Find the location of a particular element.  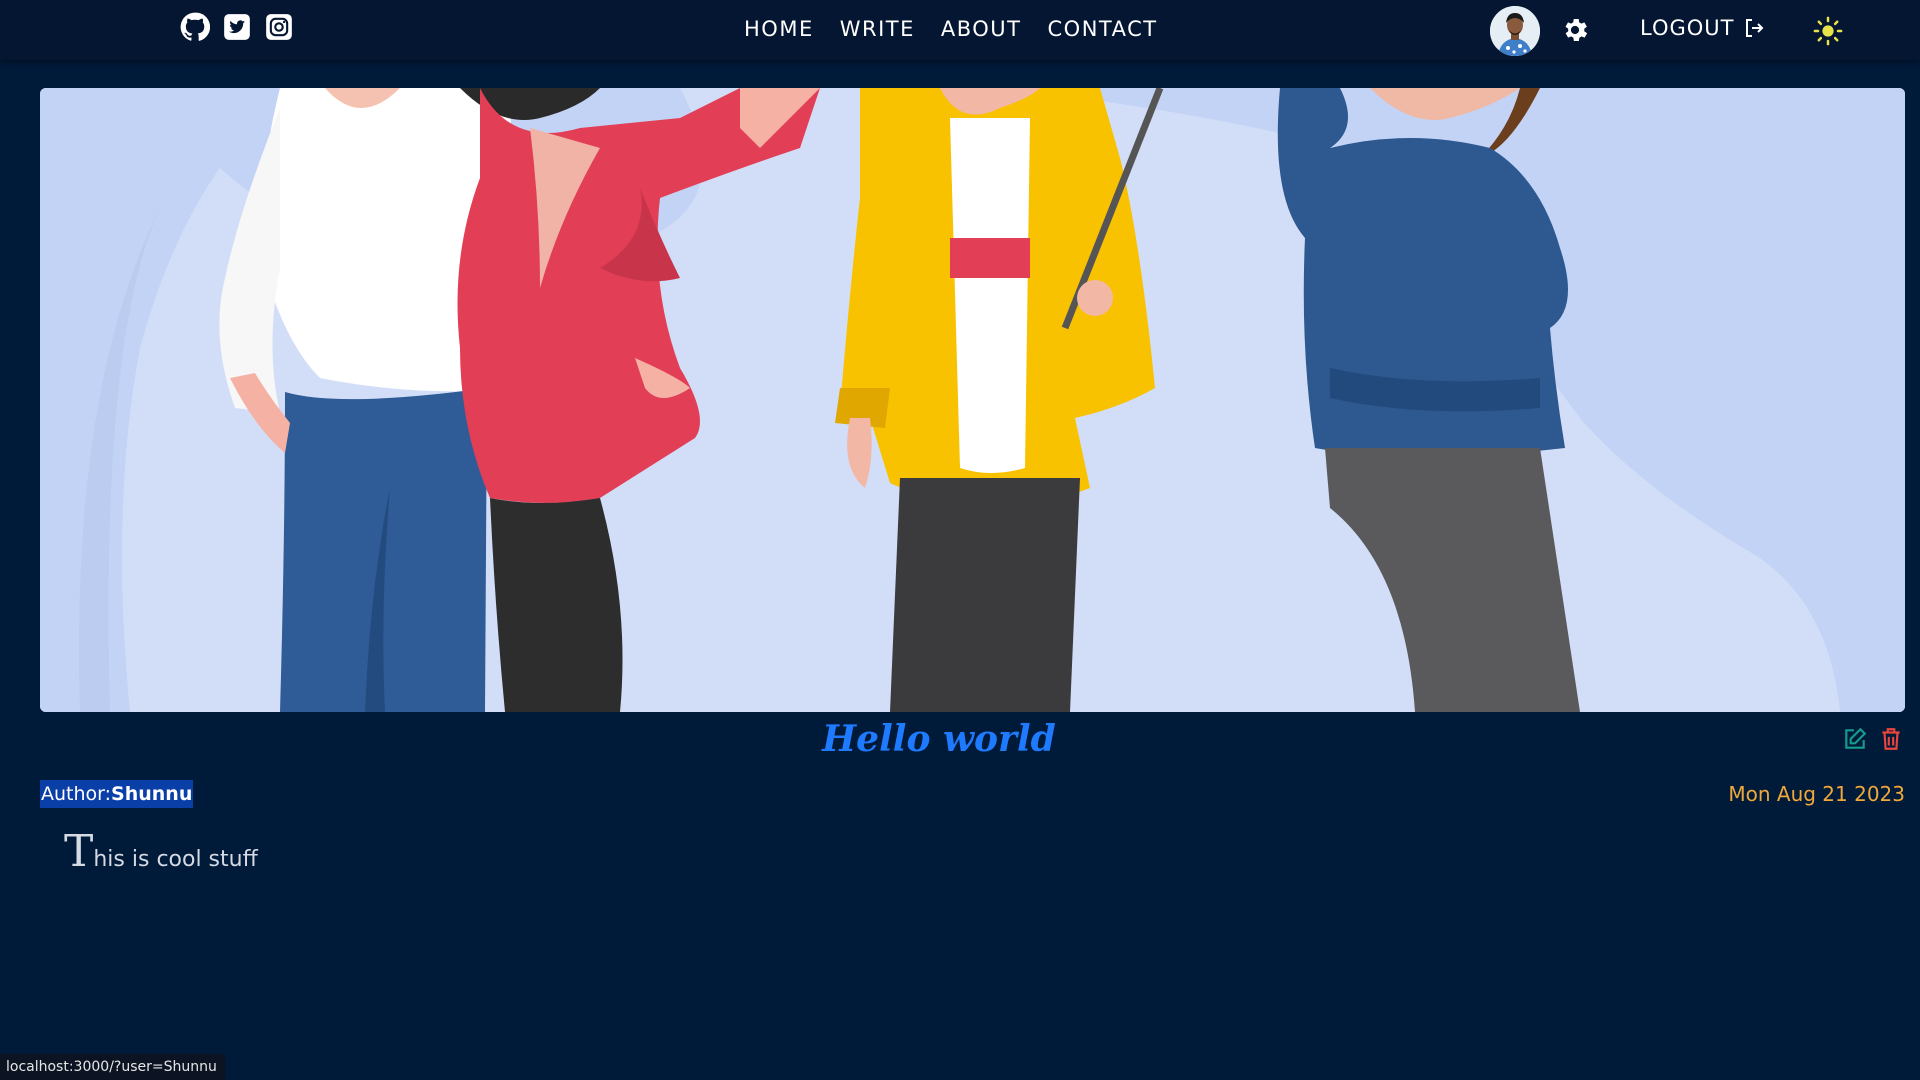

github-icon is located at coordinates (195, 27).